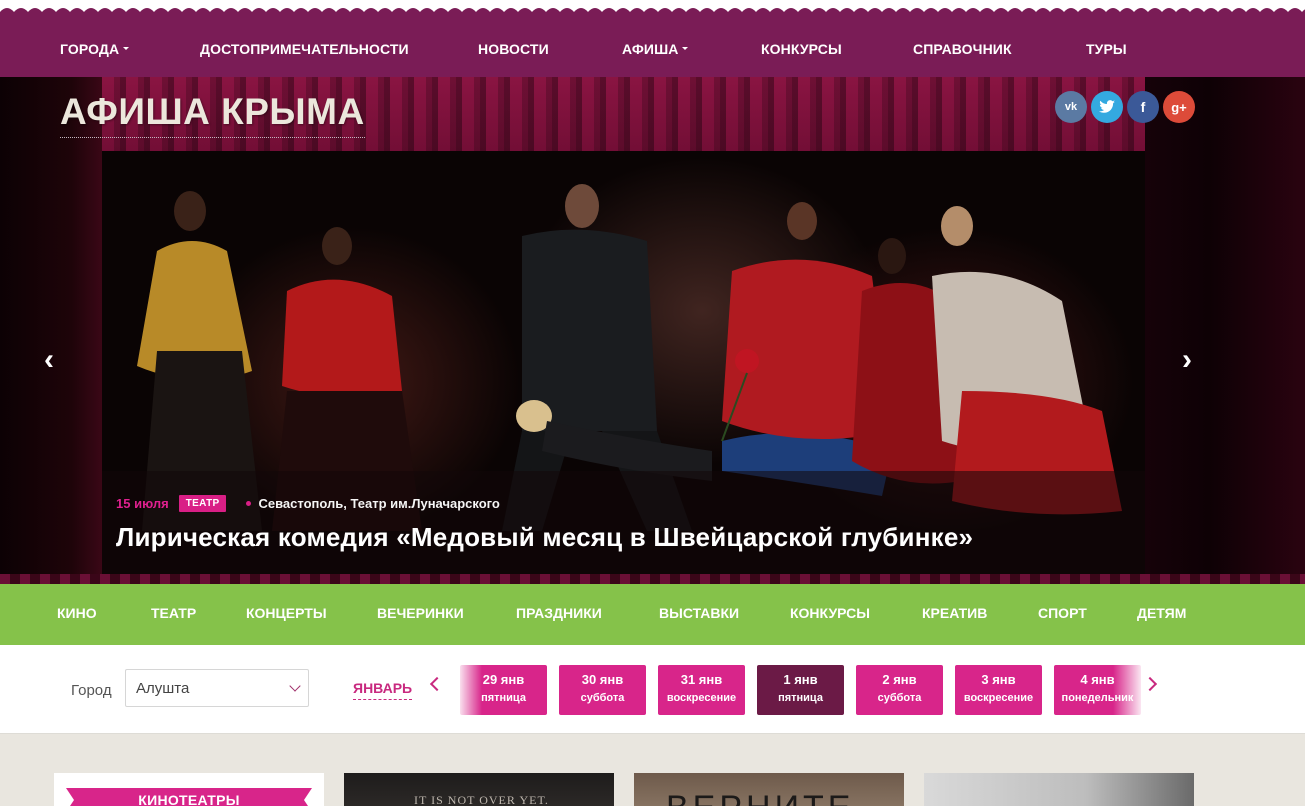  Describe the element at coordinates (202, 503) in the screenshot. I see `event-category-badge: ТЕАТР` at that location.